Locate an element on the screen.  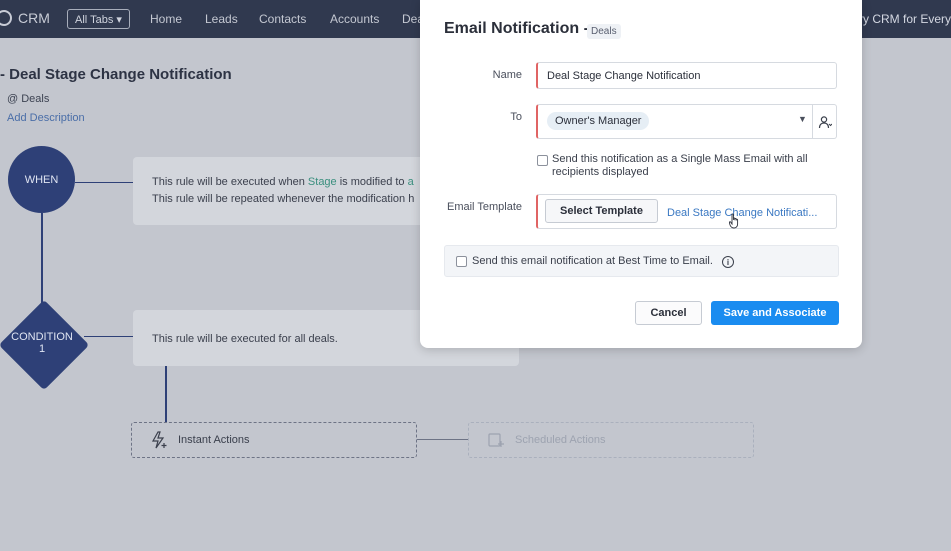
condition-node: CONDITION 1 is located at coordinates (45, 345).